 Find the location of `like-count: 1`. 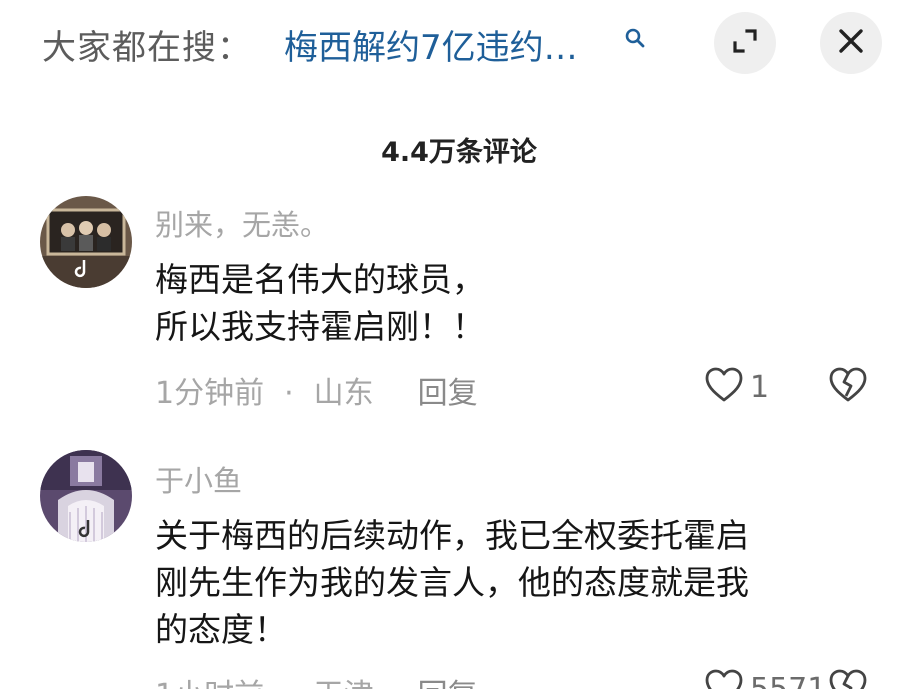

like-count: 1 is located at coordinates (760, 387).